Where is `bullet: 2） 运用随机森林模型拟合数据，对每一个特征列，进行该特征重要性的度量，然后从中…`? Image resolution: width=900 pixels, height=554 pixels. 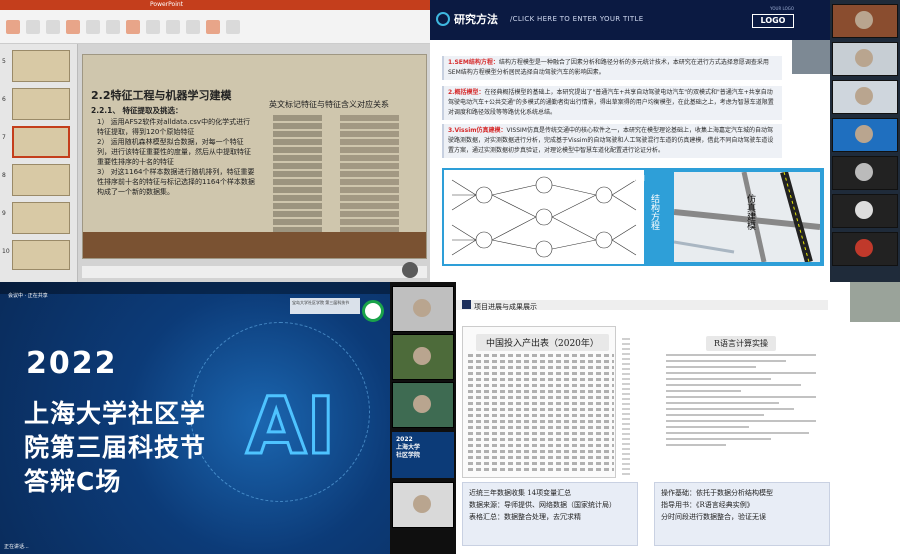
bullet: 2） 运用随机森林模型拟合数据，对每一个特征列，进行该特征重要性的度量，然后从中… is located at coordinates (174, 152).